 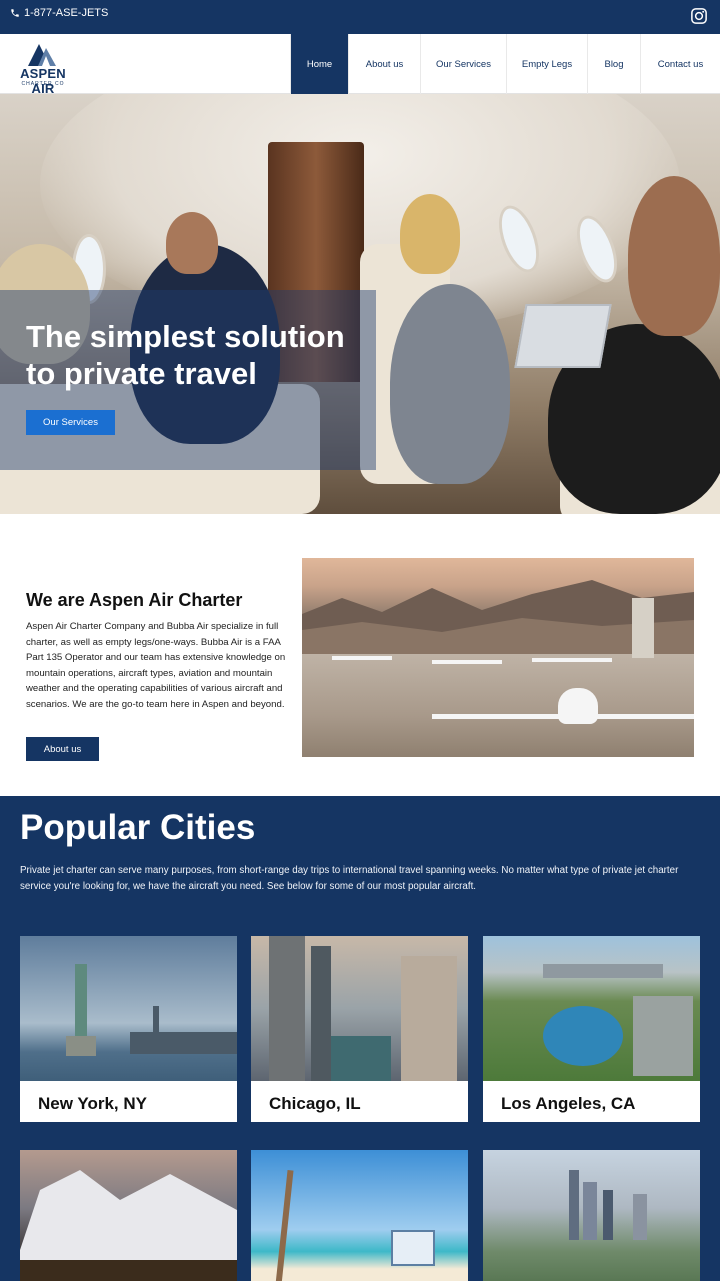 What do you see at coordinates (128, 1008) in the screenshot?
I see `new-york-image` at bounding box center [128, 1008].